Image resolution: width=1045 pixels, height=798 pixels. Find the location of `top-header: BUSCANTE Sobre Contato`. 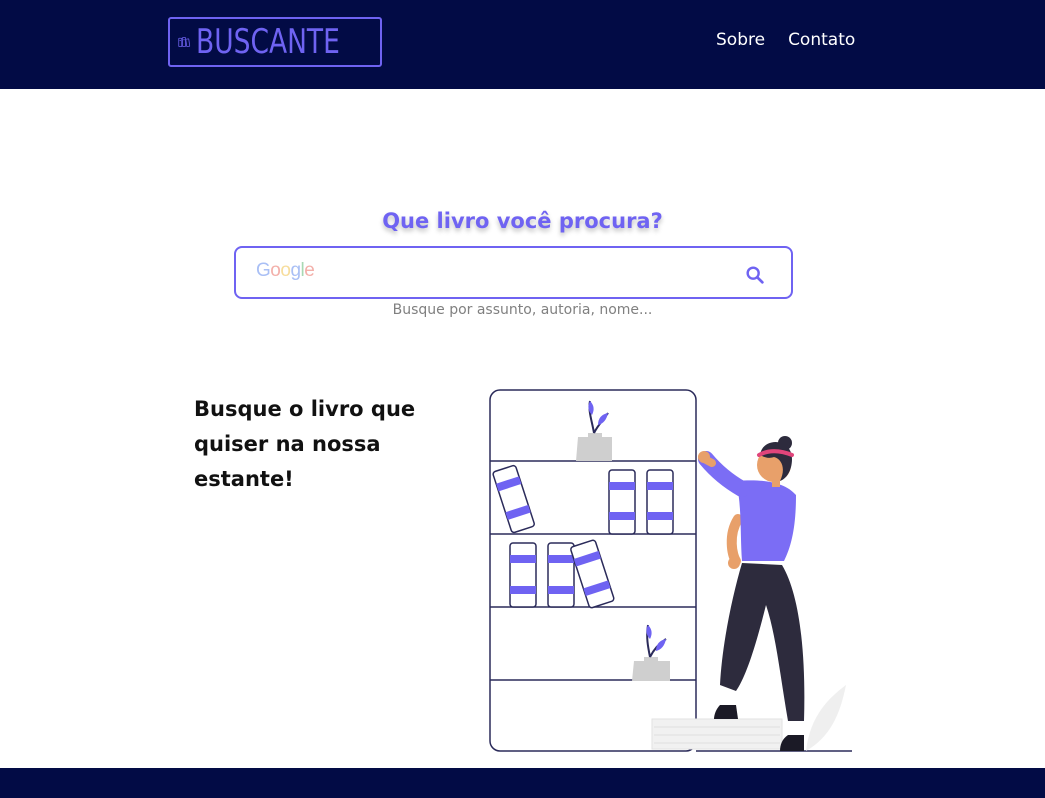

top-header: BUSCANTE Sobre Contato is located at coordinates (522, 44).